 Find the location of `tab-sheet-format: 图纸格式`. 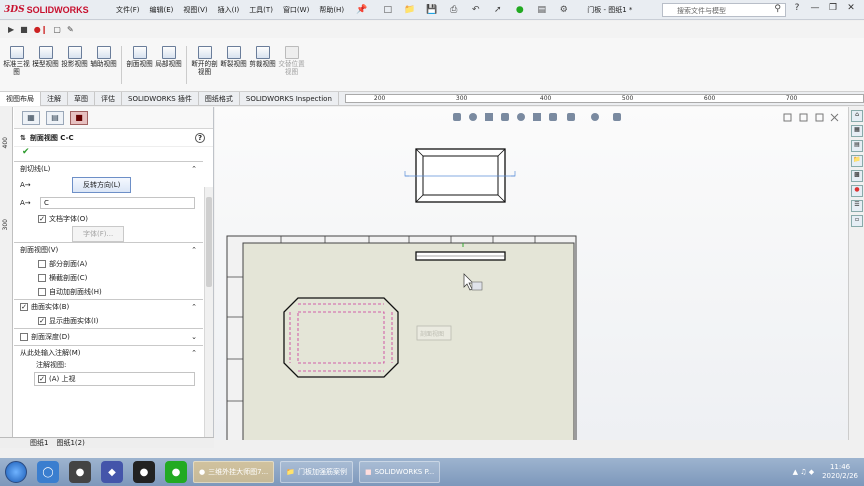

tab-sheet-format: 图纸格式 is located at coordinates (219, 98).